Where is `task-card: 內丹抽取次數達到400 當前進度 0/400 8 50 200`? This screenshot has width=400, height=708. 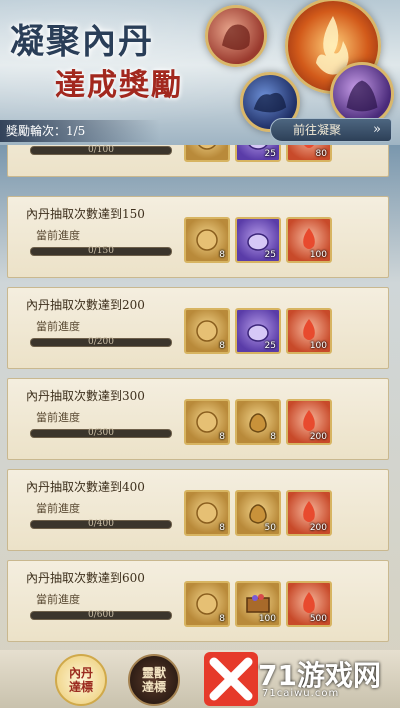 task-card: 內丹抽取次數達到400 當前進度 0/400 8 50 200 is located at coordinates (198, 510).